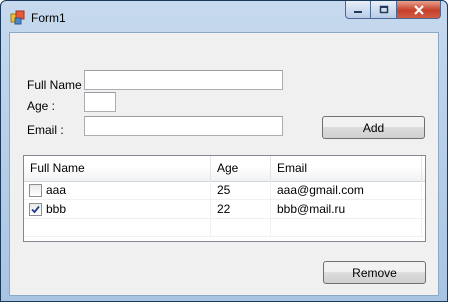 Image resolution: width=450 pixels, height=304 pixels. I want to click on add-button: Add, so click(373, 127).